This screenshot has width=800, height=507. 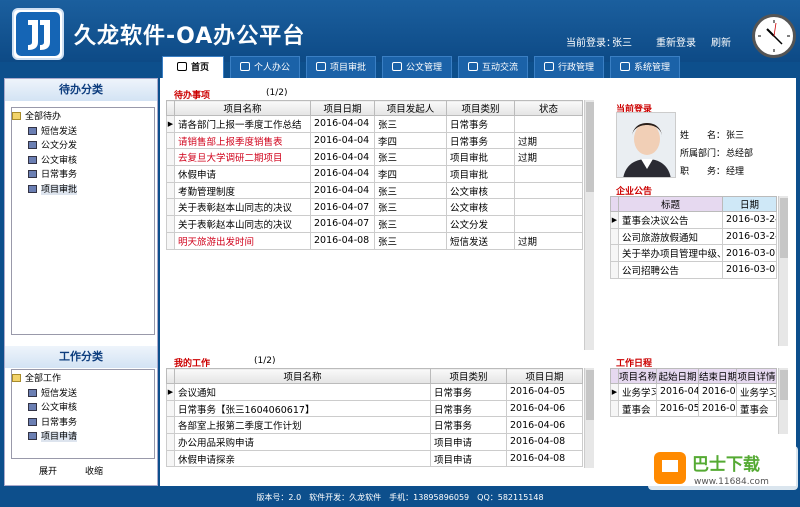 I want to click on column-header: 项目详情, so click(x=756, y=376).